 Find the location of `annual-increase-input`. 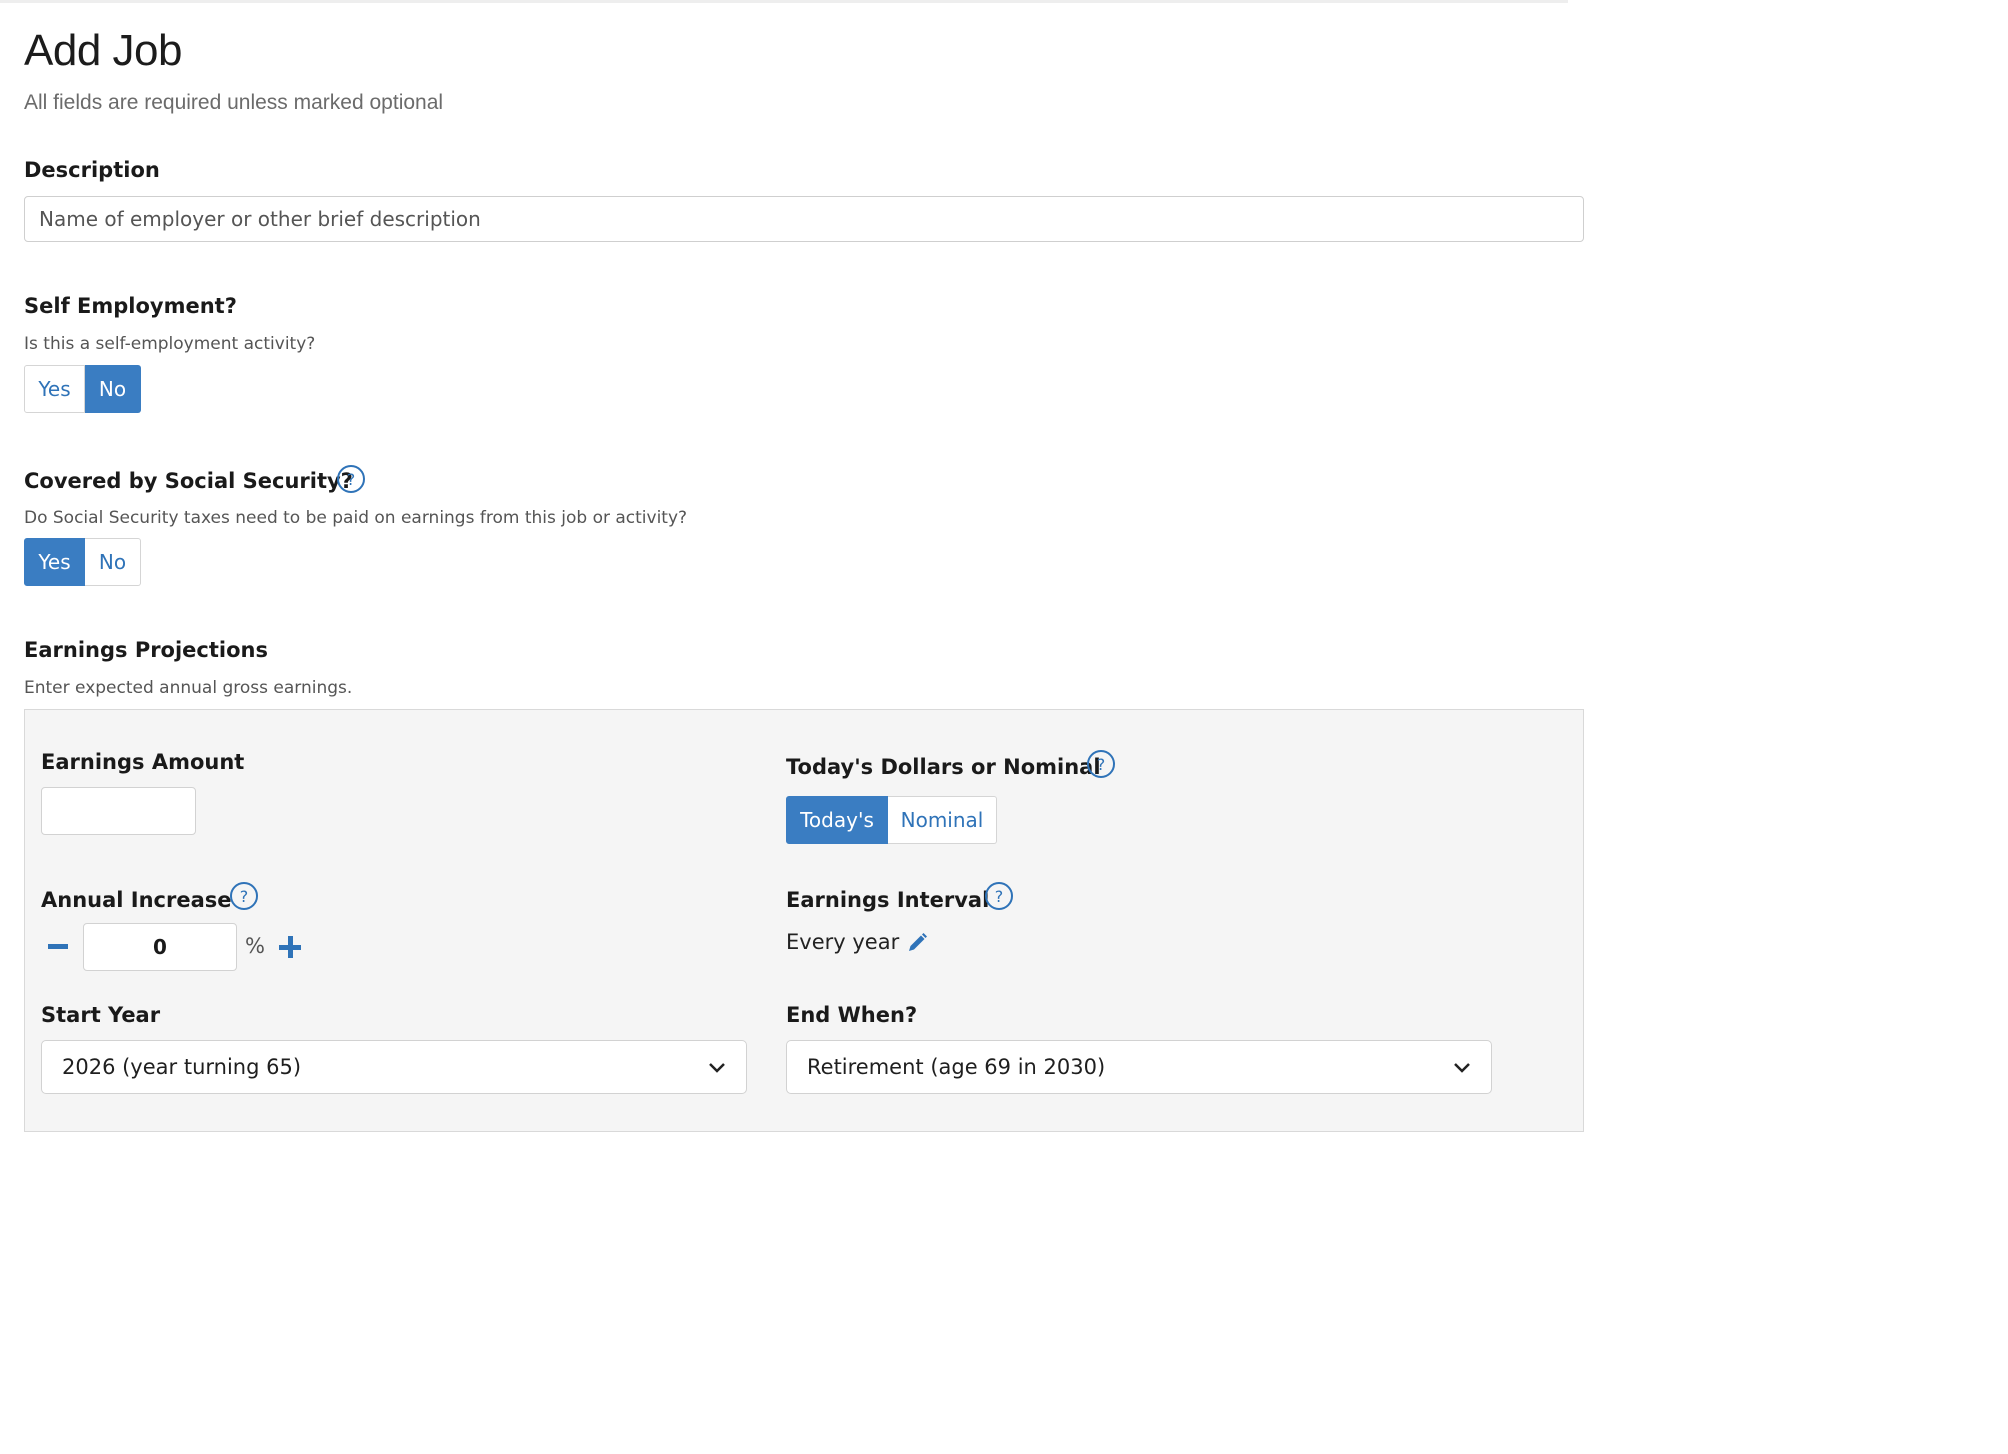

annual-increase-input is located at coordinates (160, 947).